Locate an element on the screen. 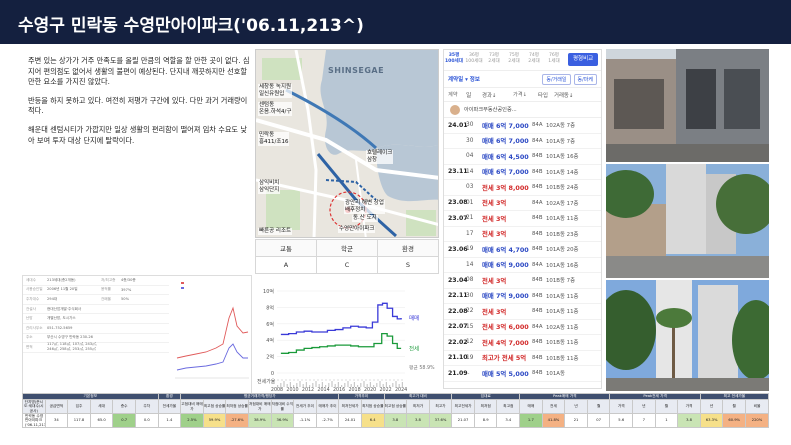 The image size is (791, 445). col-header: 경과↓ is located at coordinates (492, 95).